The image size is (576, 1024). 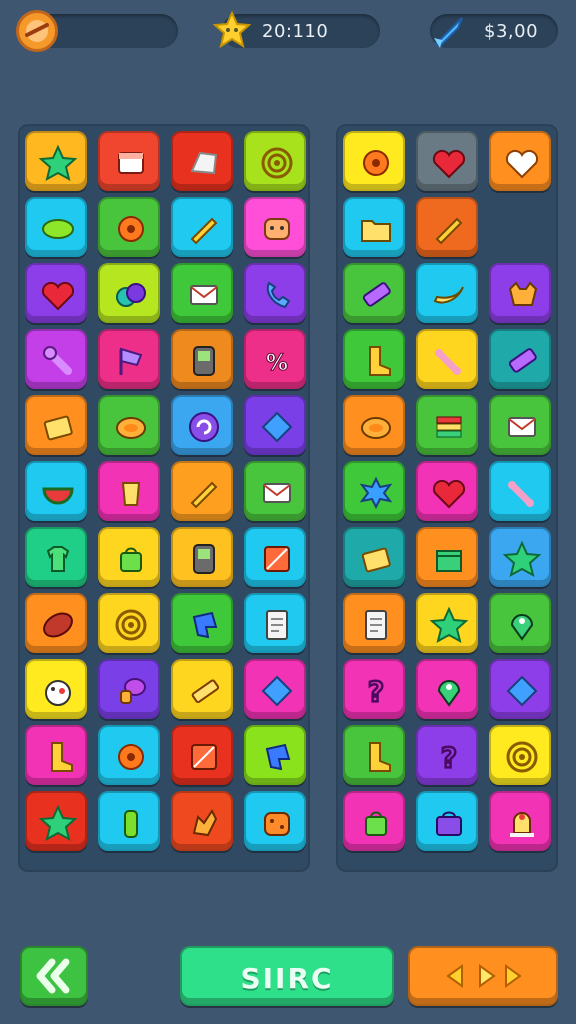 I want to click on tile-left-r2-c4, so click(x=275, y=227).